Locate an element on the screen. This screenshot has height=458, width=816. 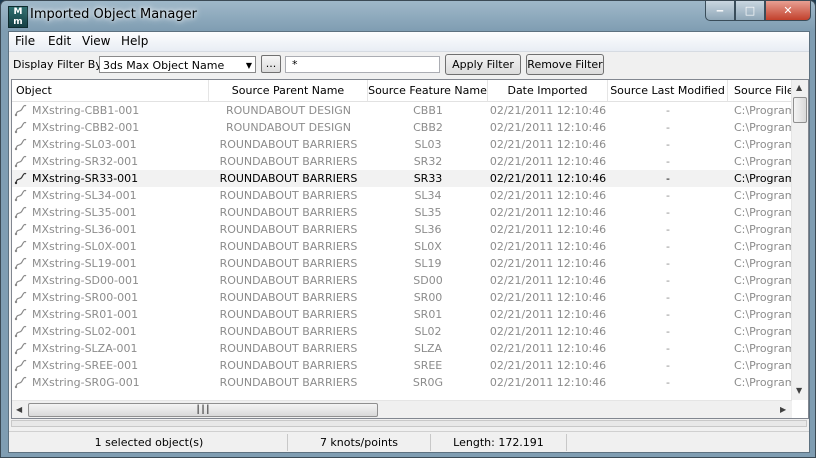
filter-by-dropdown: 3ds Max Object Name ▼ is located at coordinates (177, 64).